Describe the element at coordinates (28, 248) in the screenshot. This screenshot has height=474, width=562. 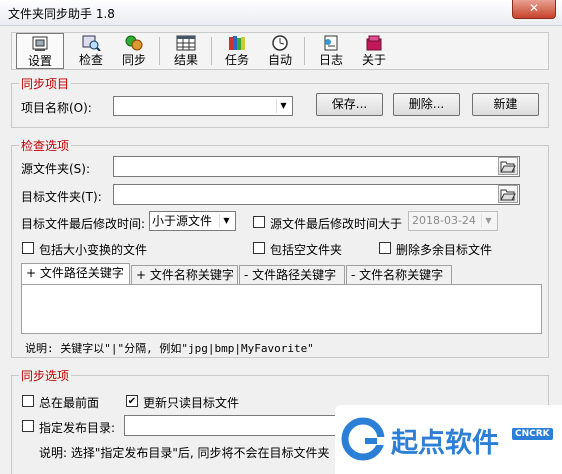
I see `case-change-checkbox` at that location.